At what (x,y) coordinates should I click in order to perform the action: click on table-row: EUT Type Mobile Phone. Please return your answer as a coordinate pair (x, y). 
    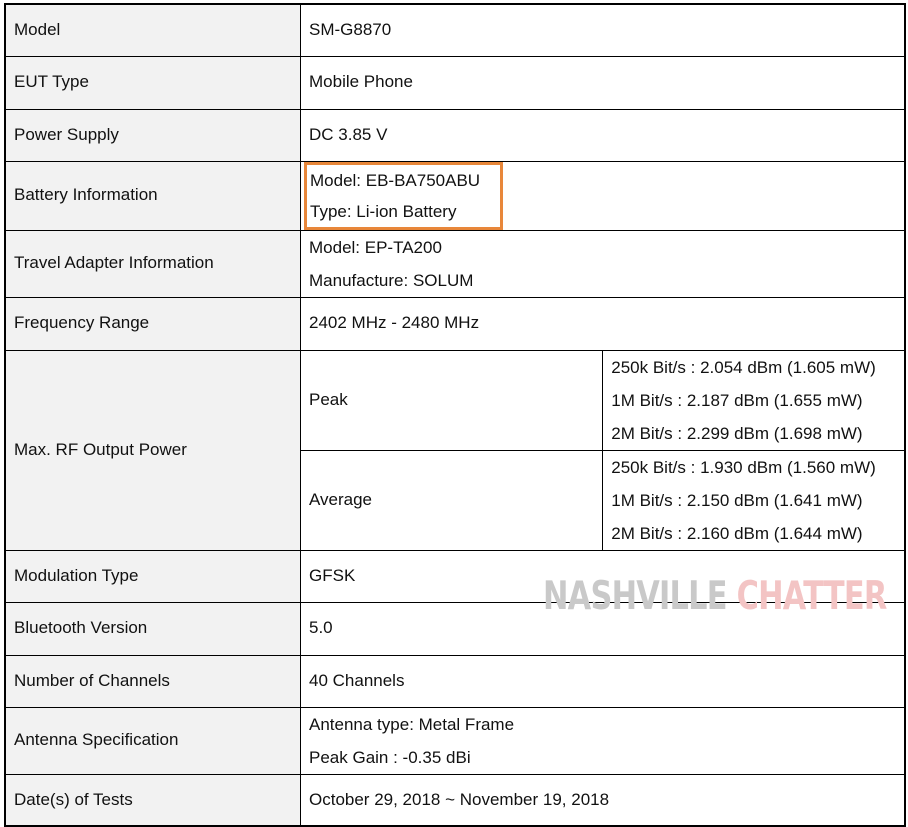
    Looking at the image, I should click on (455, 82).